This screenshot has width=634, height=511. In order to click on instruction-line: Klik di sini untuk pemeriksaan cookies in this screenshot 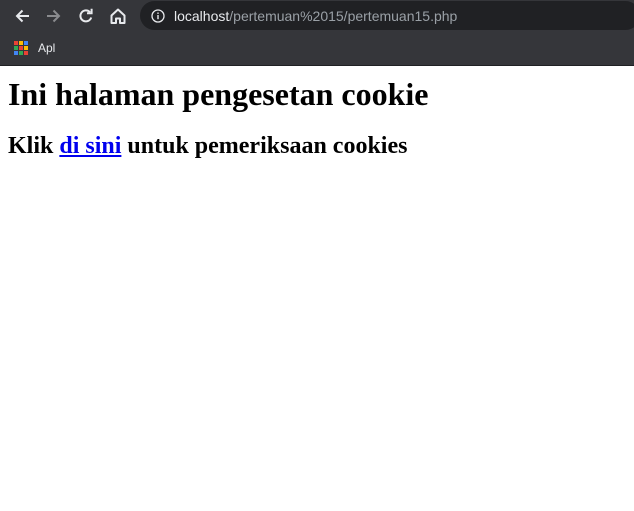, I will do `click(317, 146)`.